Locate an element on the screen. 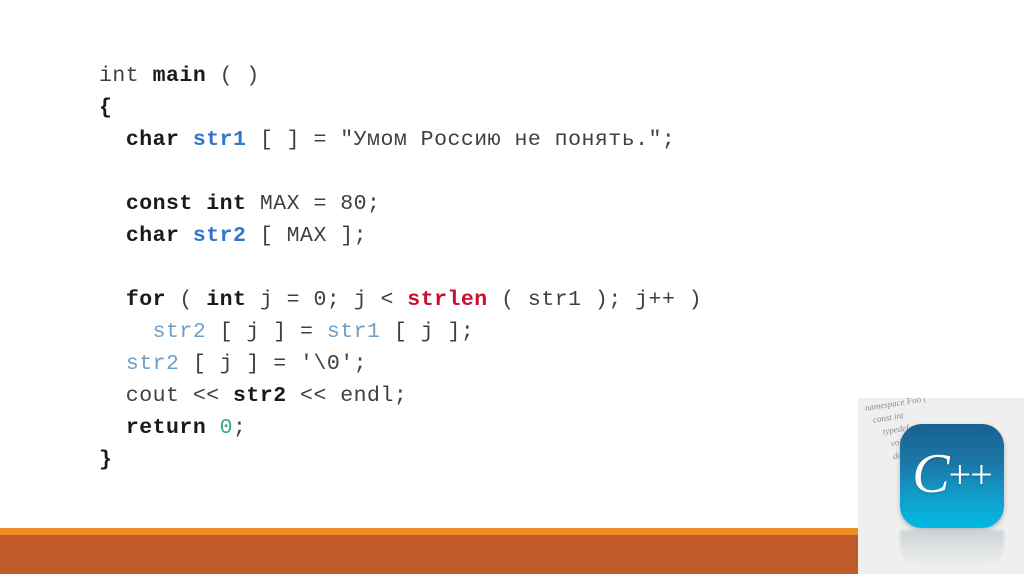  cpp-logo-plus-plus: ++ is located at coordinates (970, 474).